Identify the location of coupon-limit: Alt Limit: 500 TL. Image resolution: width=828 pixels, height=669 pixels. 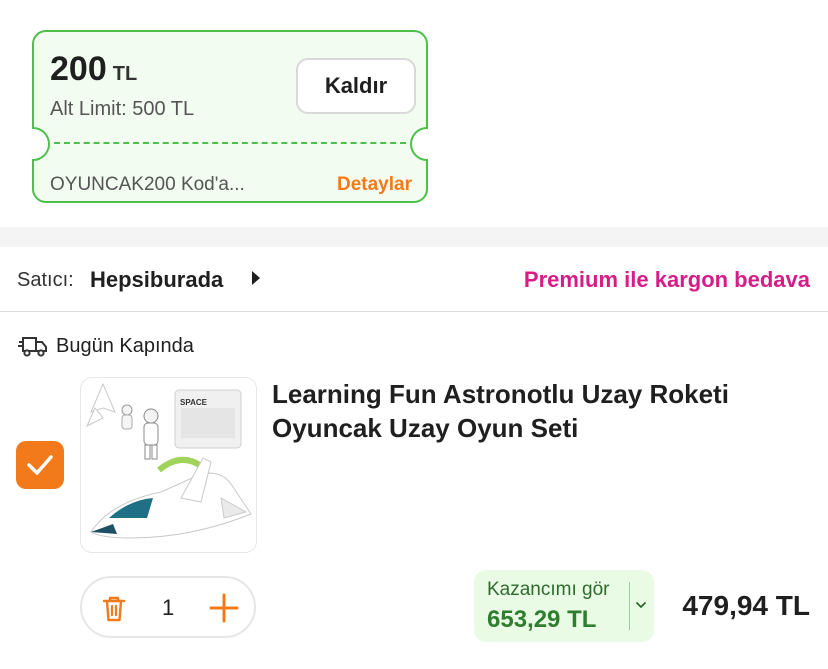
(122, 109).